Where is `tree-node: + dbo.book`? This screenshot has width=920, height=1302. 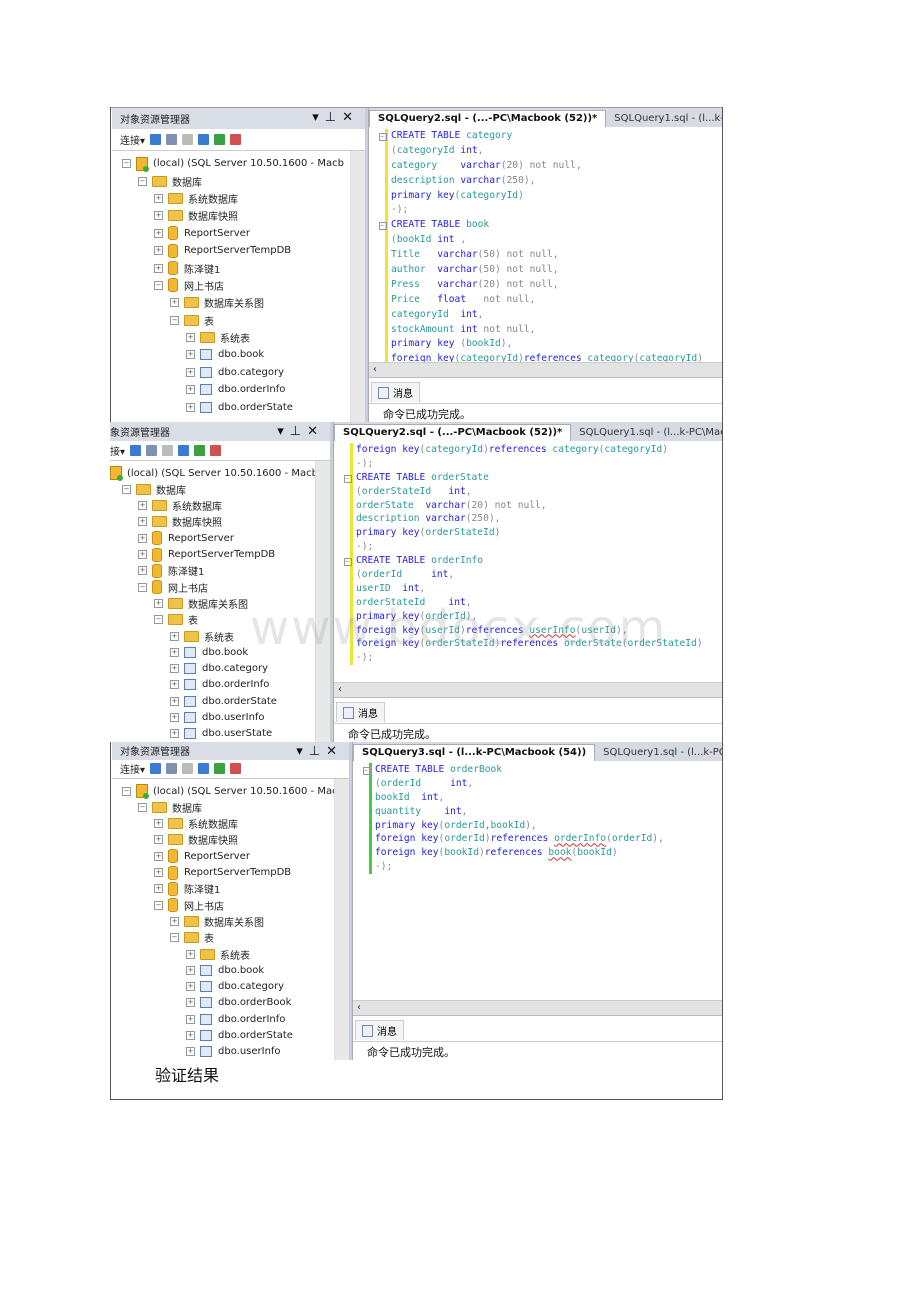
tree-node: + dbo.book is located at coordinates (230, 970).